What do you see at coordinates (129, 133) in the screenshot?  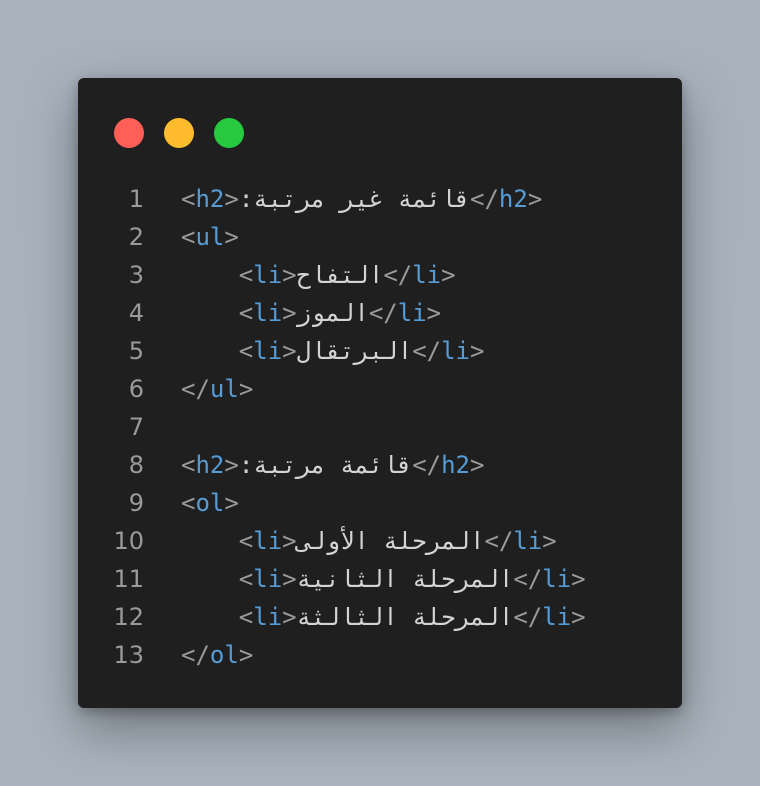 I see `close-dot-icon` at bounding box center [129, 133].